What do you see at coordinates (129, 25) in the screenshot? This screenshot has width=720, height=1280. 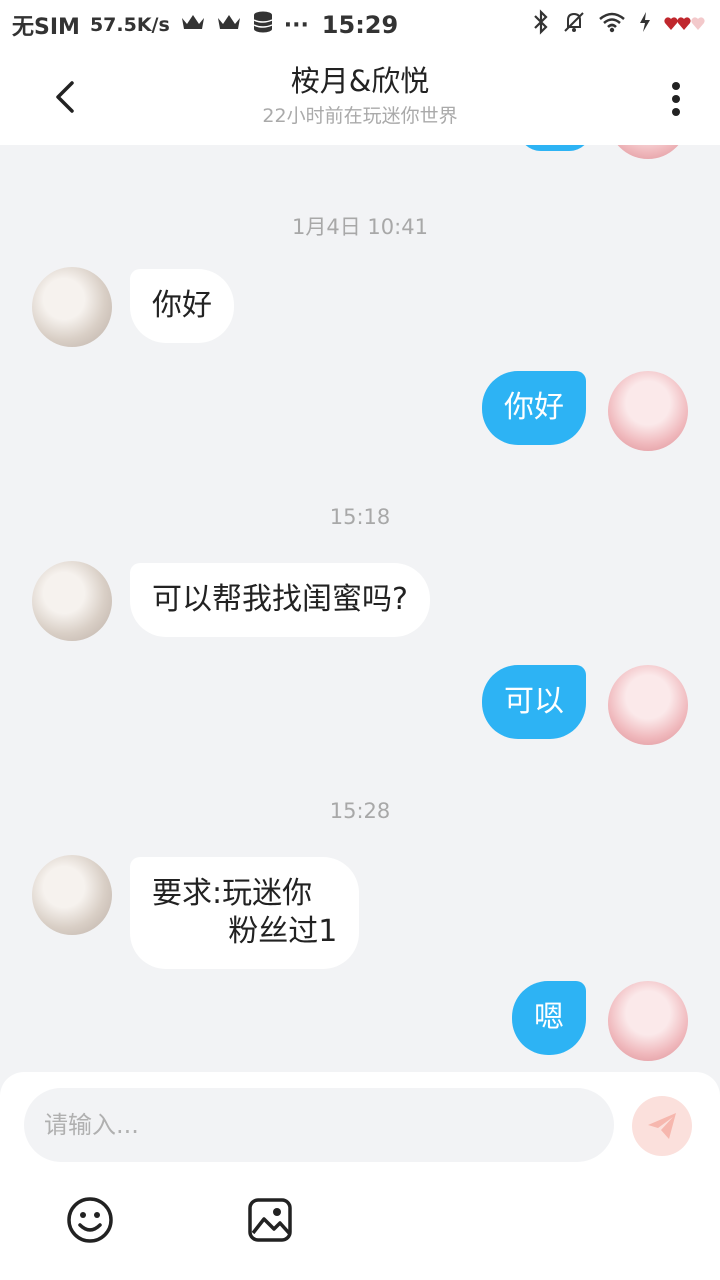 I see `network-speed: 57.5K/s` at bounding box center [129, 25].